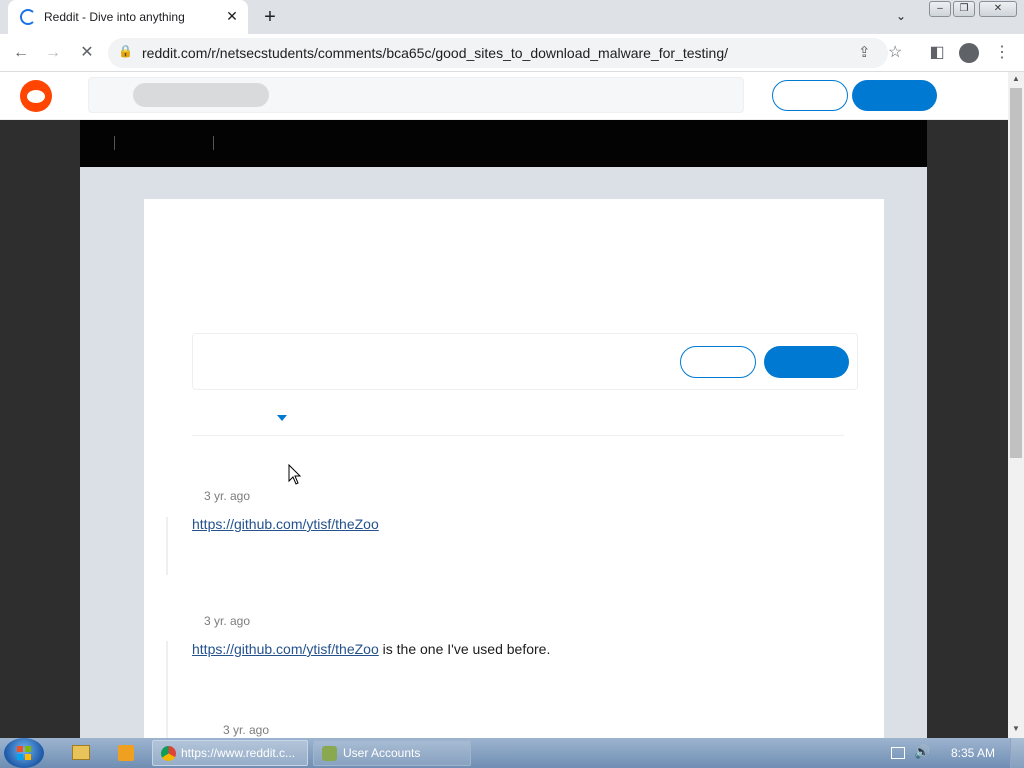  Describe the element at coordinates (937, 53) in the screenshot. I see `sidepanel-icon: ◧` at that location.